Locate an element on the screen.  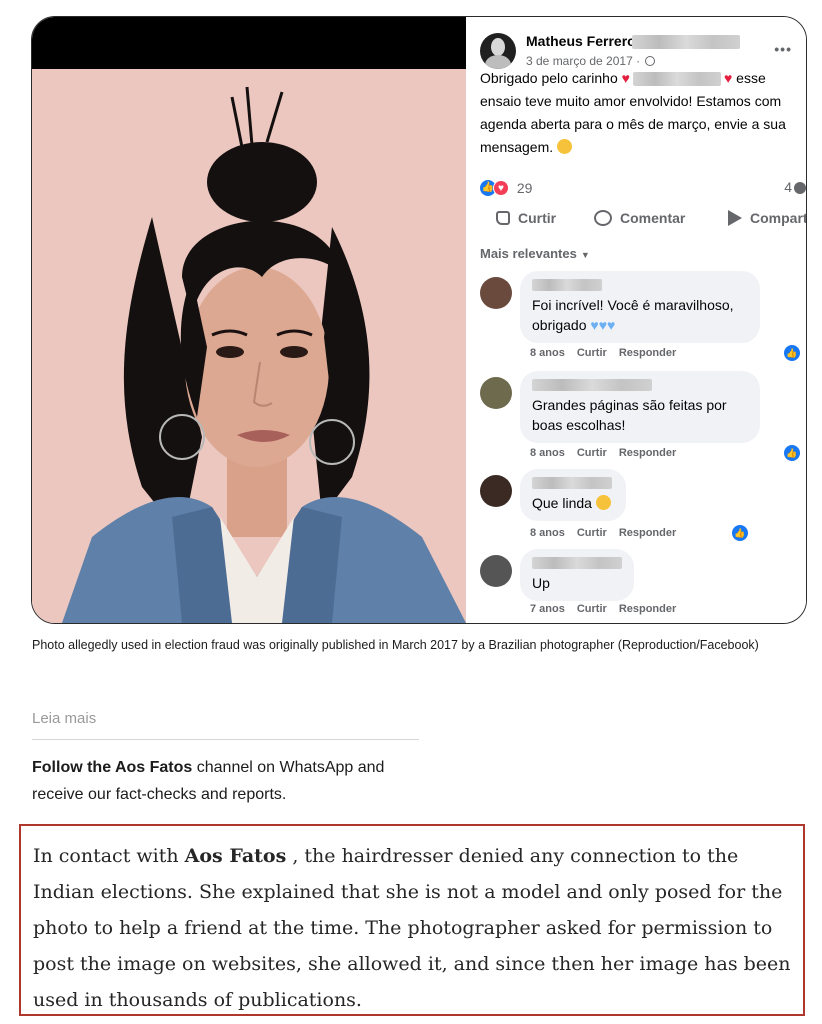
globe-icon is located at coordinates (650, 61).